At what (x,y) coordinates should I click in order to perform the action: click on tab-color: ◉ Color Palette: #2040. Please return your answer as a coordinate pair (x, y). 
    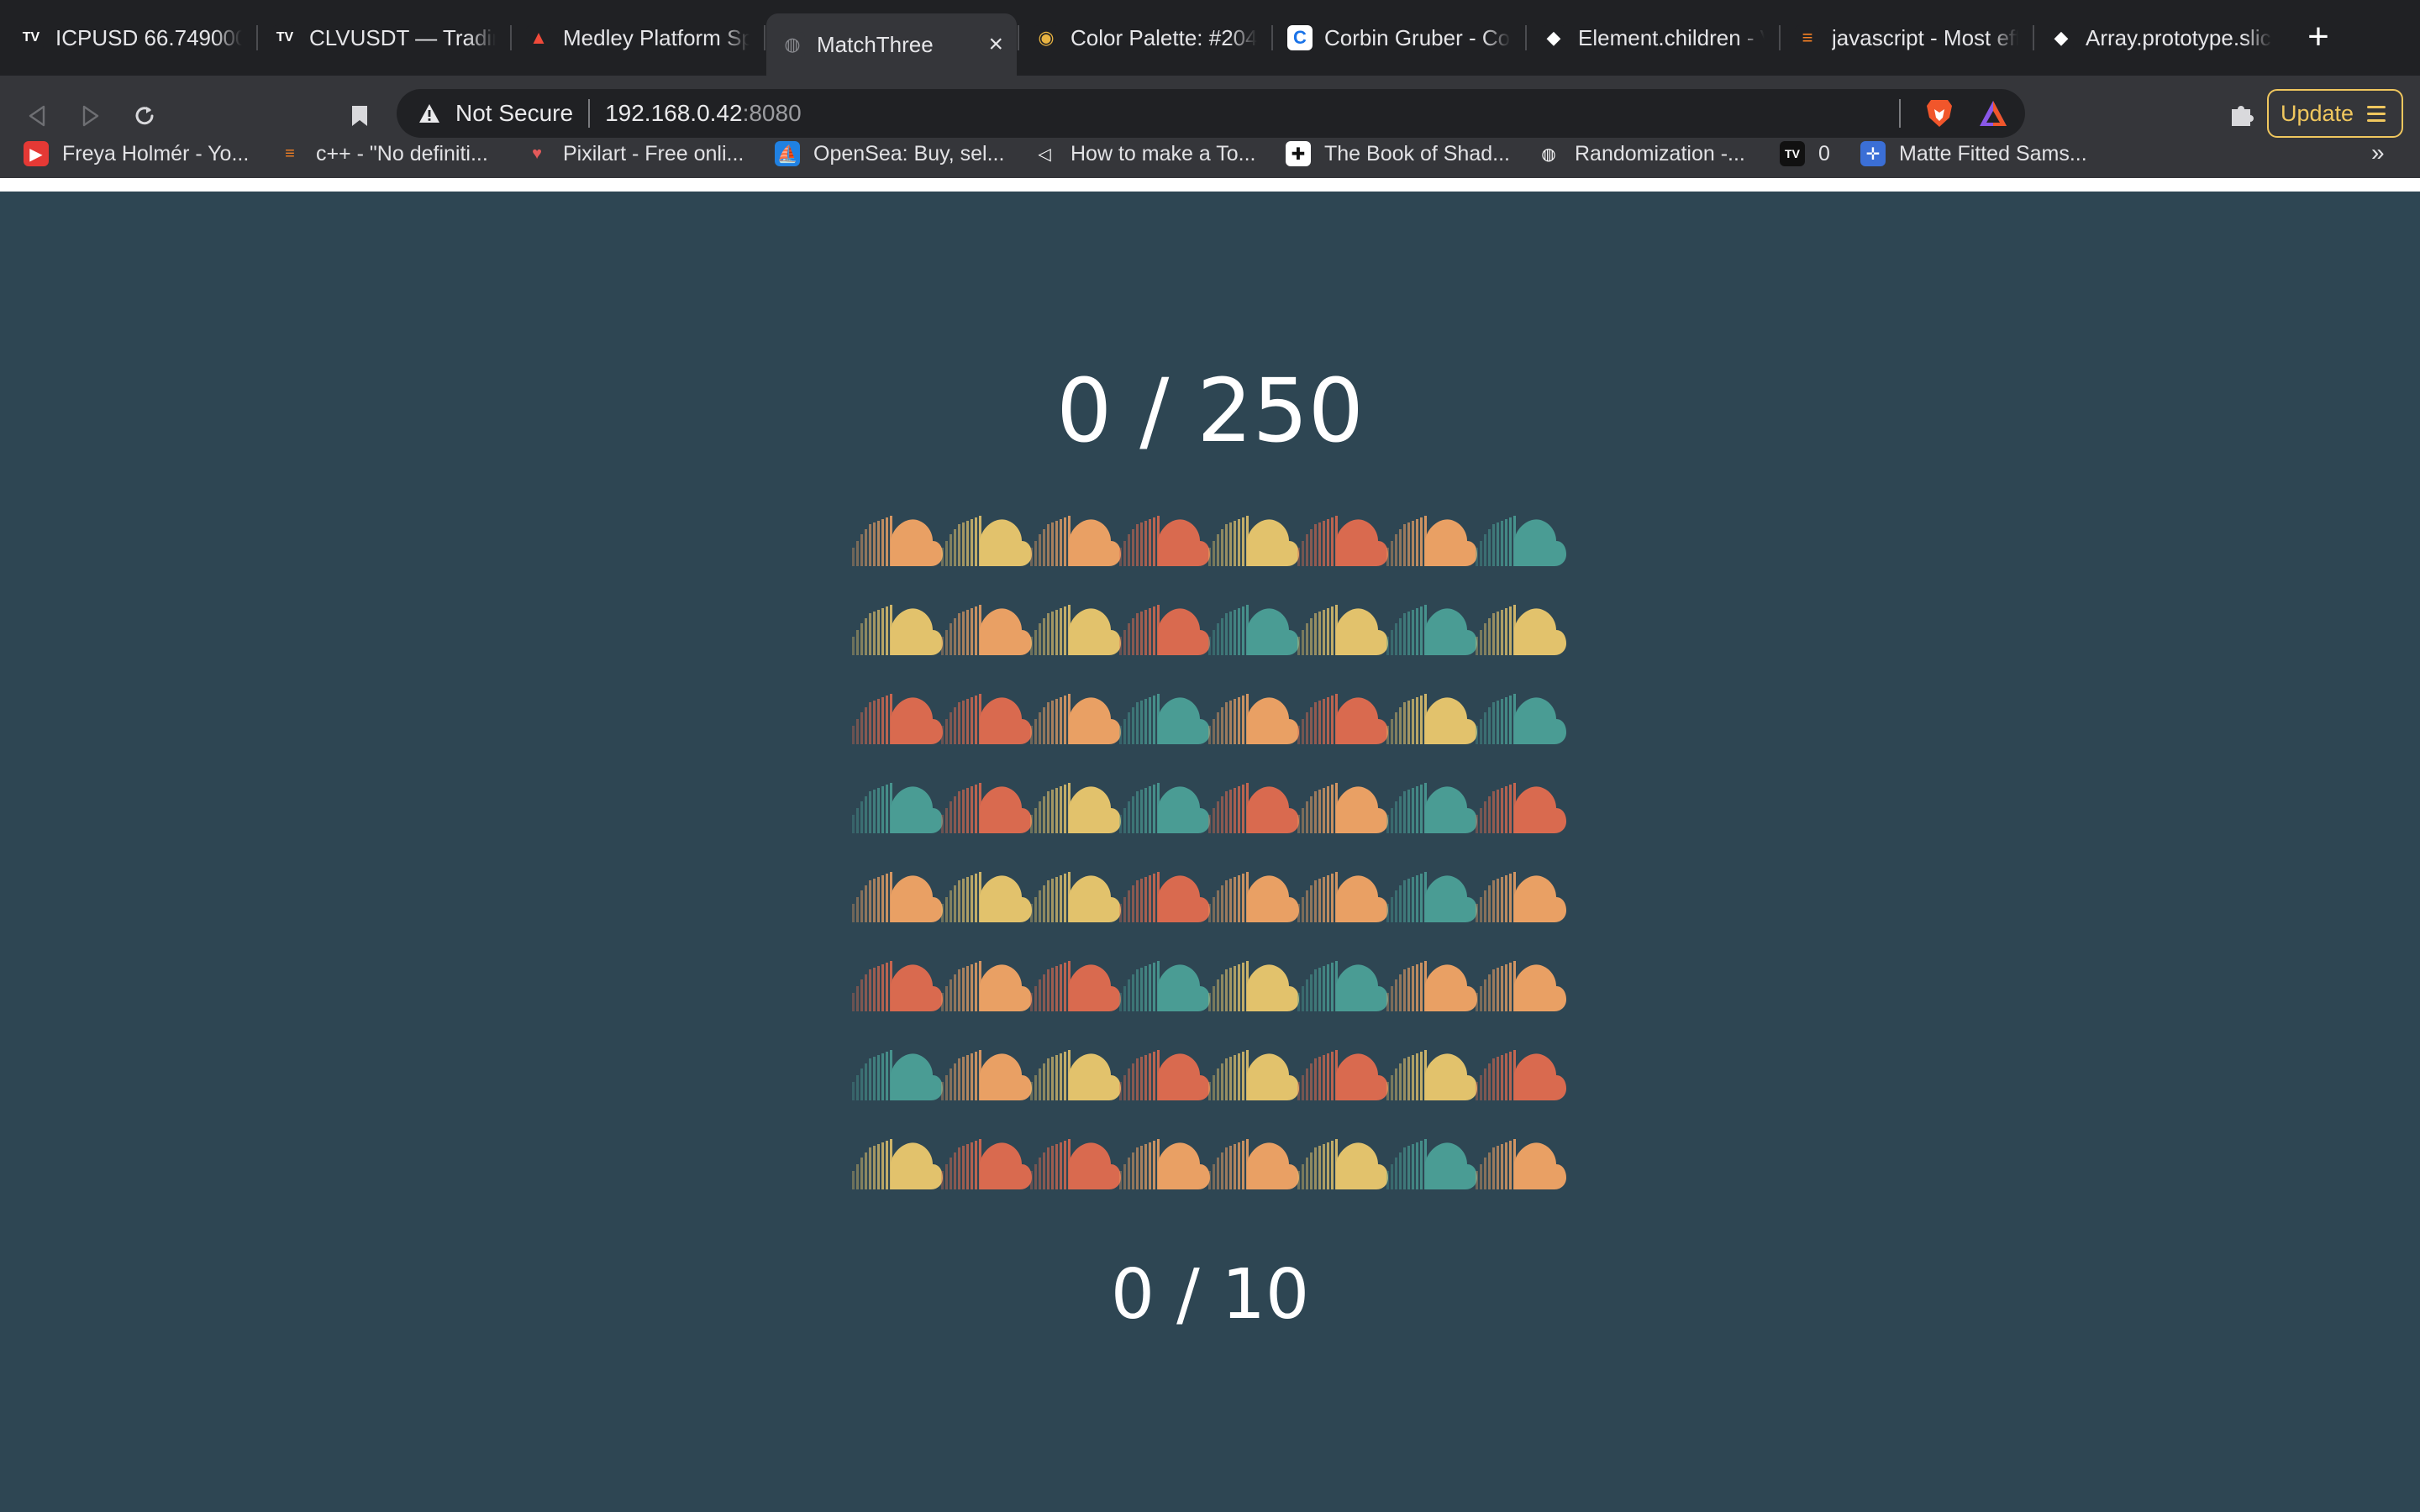
    Looking at the image, I should click on (1145, 37).